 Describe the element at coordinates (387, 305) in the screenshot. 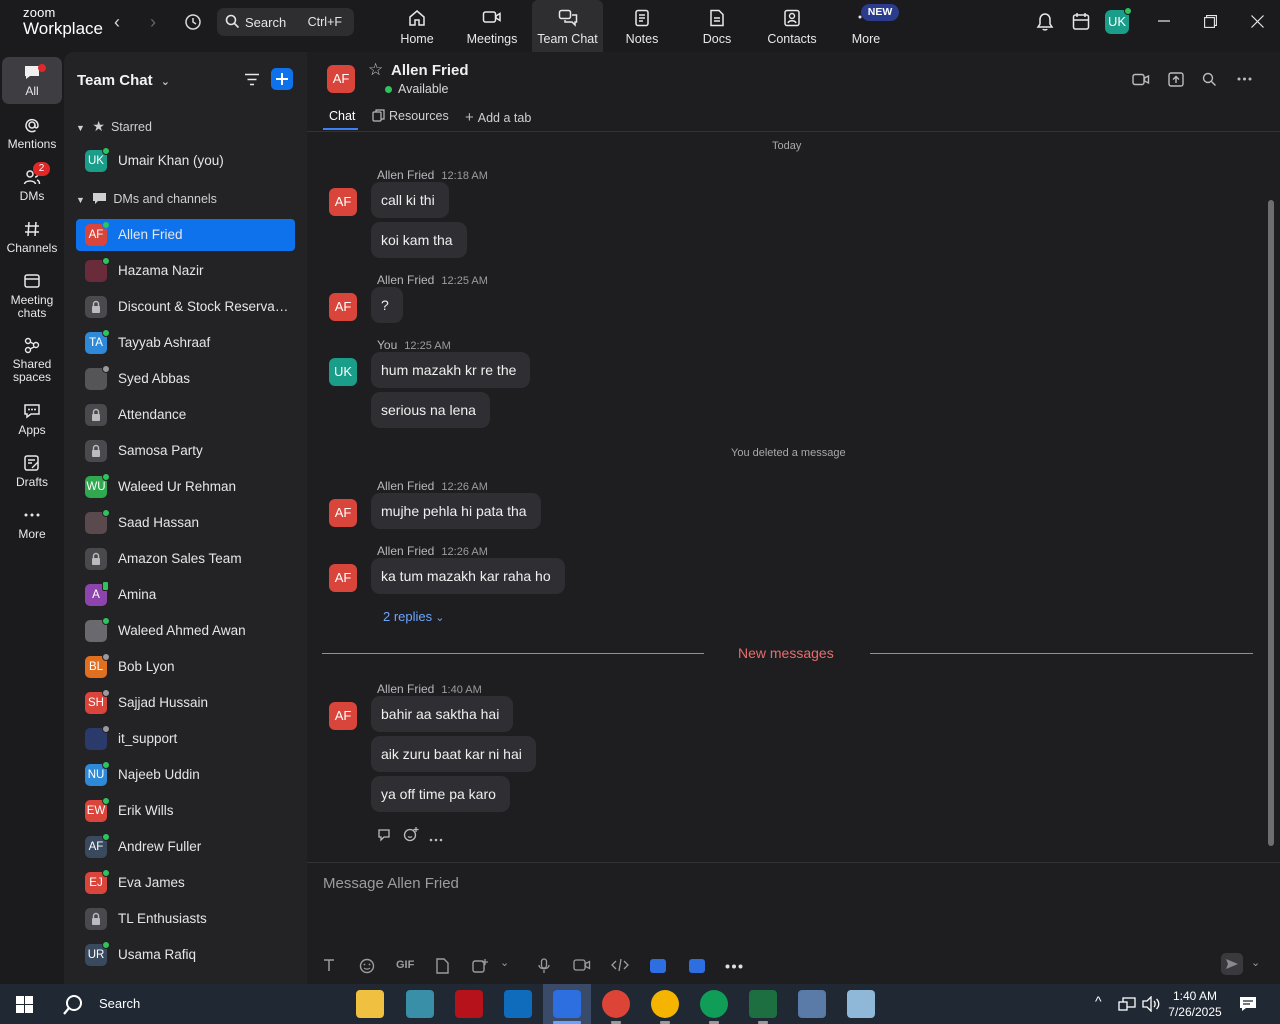

I see `message-bubble: ?` at that location.